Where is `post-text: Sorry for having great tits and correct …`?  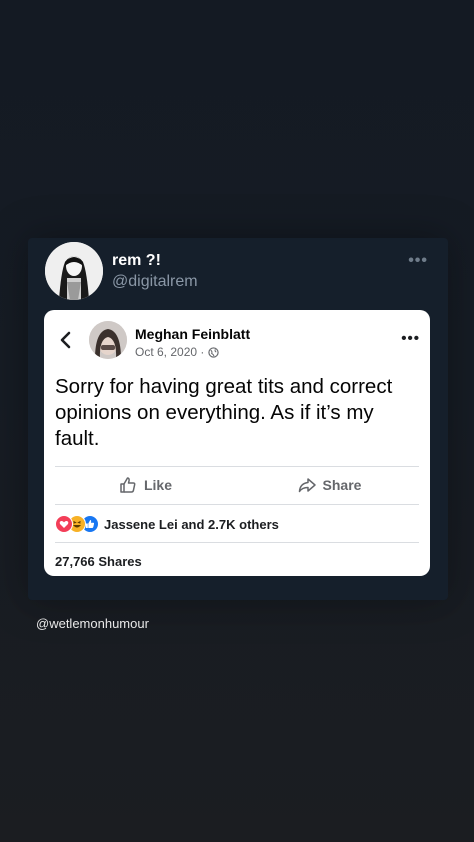 post-text: Sorry for having great tits and correct … is located at coordinates (224, 412).